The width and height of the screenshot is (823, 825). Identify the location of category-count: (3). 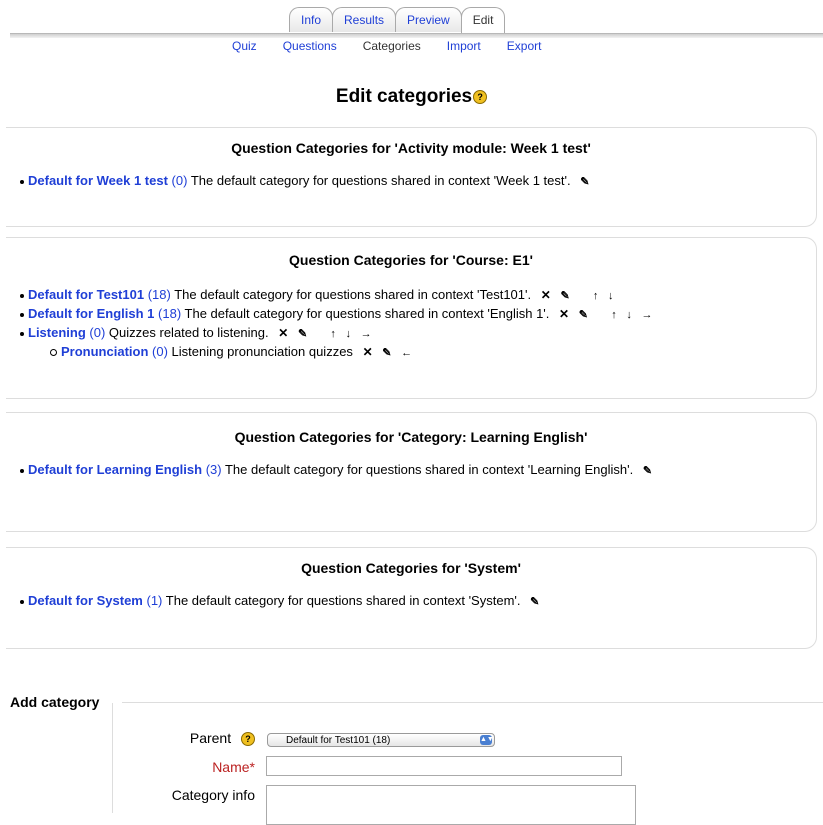
(213, 469).